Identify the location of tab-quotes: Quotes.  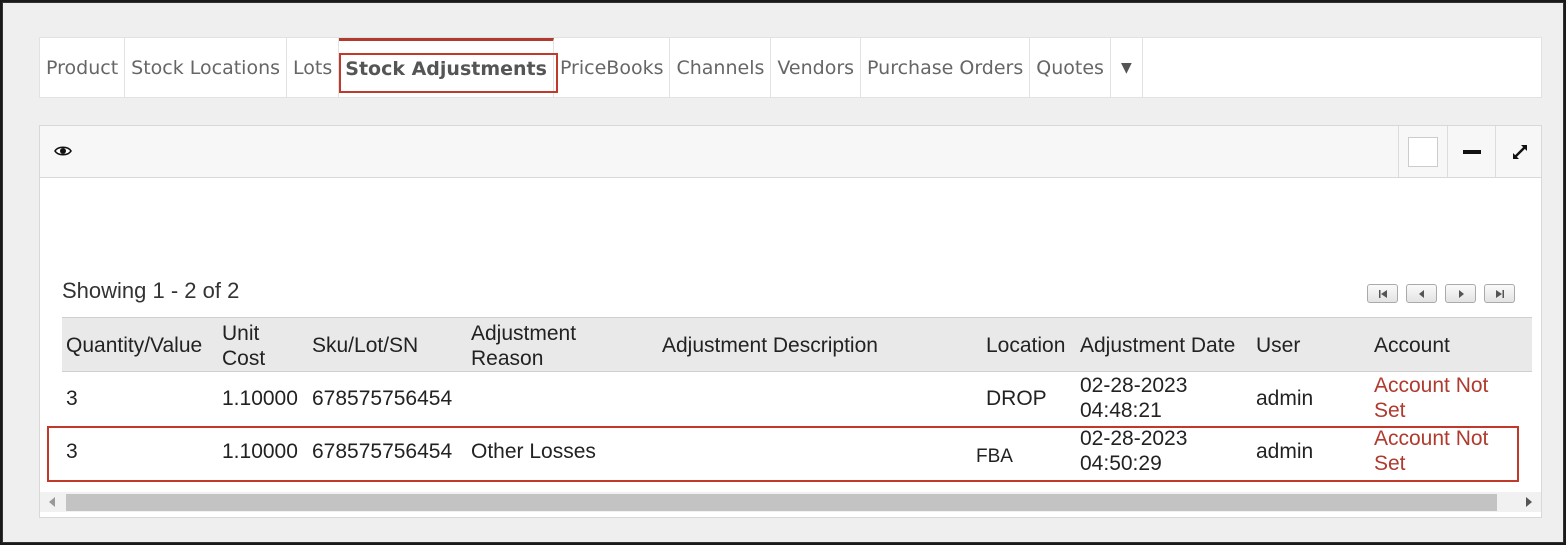
(1070, 67).